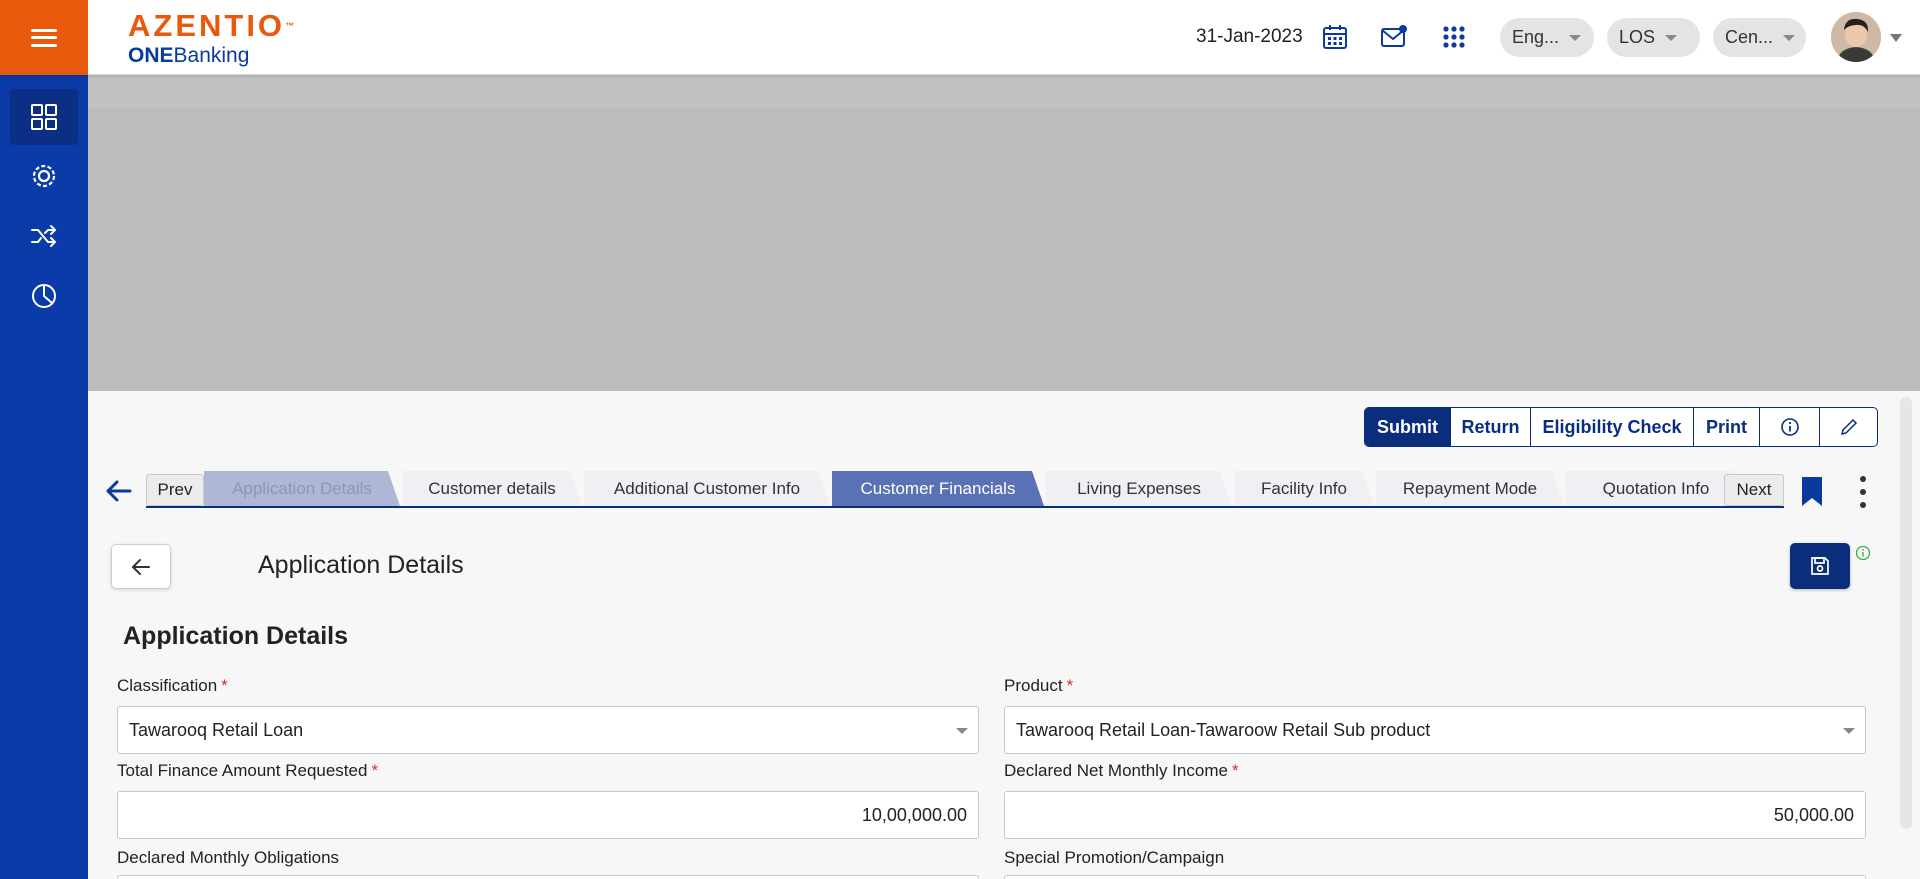 The width and height of the screenshot is (1920, 879). I want to click on sidebar-item-settings, so click(44, 176).